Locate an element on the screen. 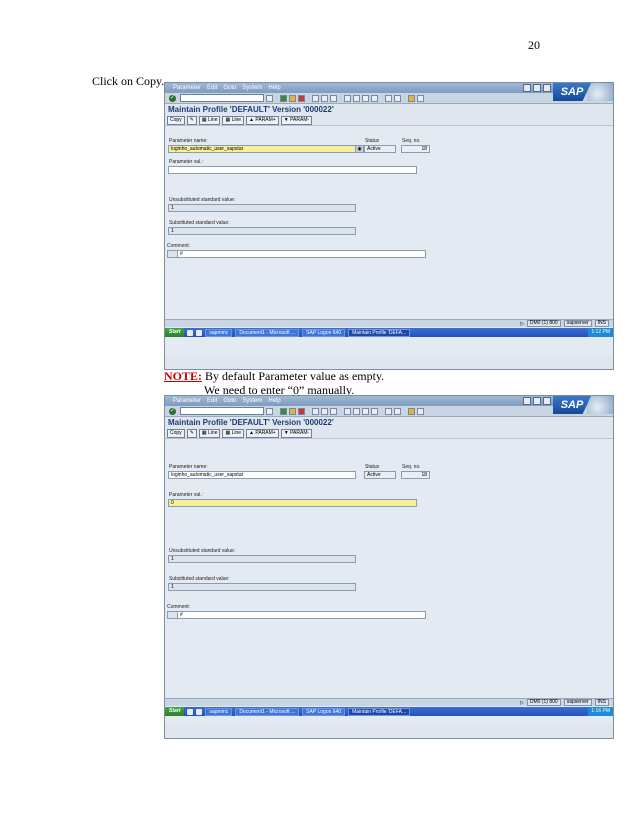 The image size is (638, 826). application-toolbar: Copy ✎ ▦ Line ▦ Line ▲ PARAM+ ▼ PARAM- is located at coordinates (389, 433).